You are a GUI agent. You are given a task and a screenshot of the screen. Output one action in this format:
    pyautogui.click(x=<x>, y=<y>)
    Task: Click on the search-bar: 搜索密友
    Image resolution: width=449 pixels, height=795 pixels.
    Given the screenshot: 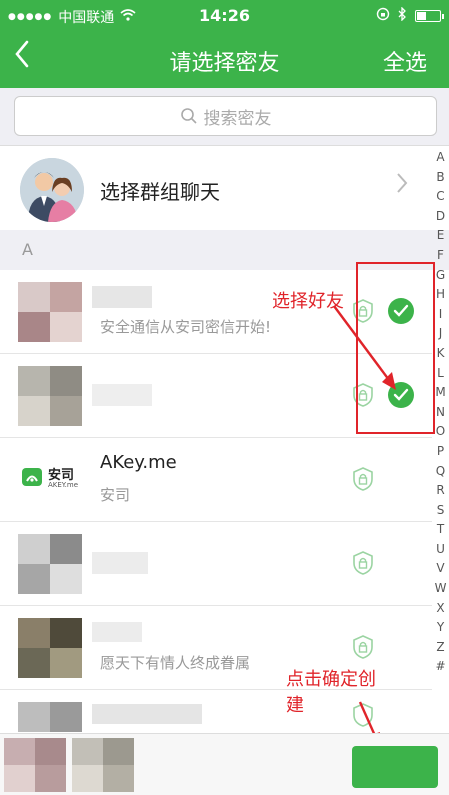 What is the action you would take?
    pyautogui.click(x=224, y=117)
    